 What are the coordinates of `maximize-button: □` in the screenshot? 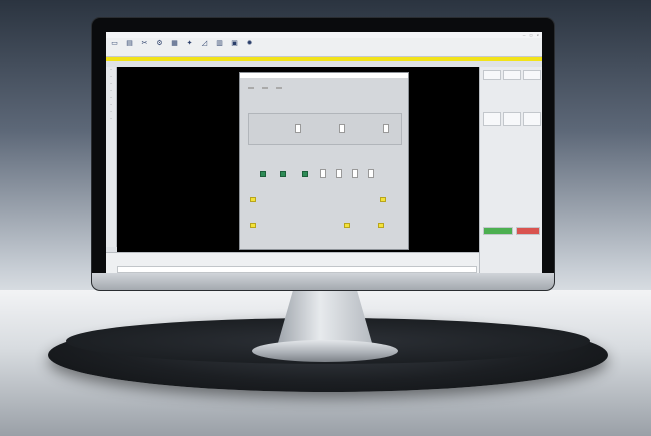 It's located at (531, 35).